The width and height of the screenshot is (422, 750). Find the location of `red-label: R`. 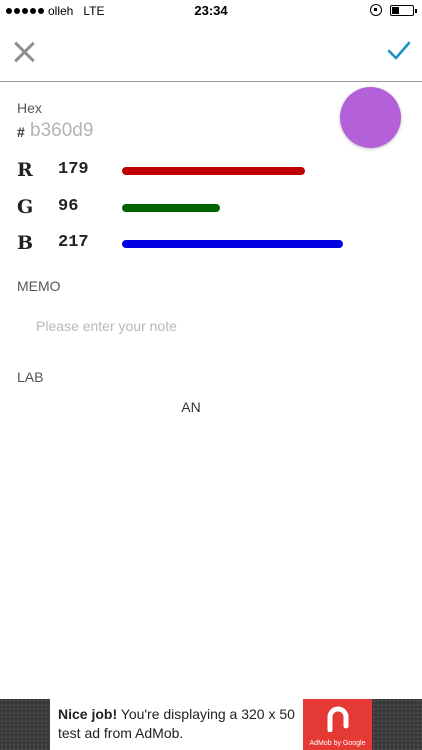

red-label: R is located at coordinates (25, 170).